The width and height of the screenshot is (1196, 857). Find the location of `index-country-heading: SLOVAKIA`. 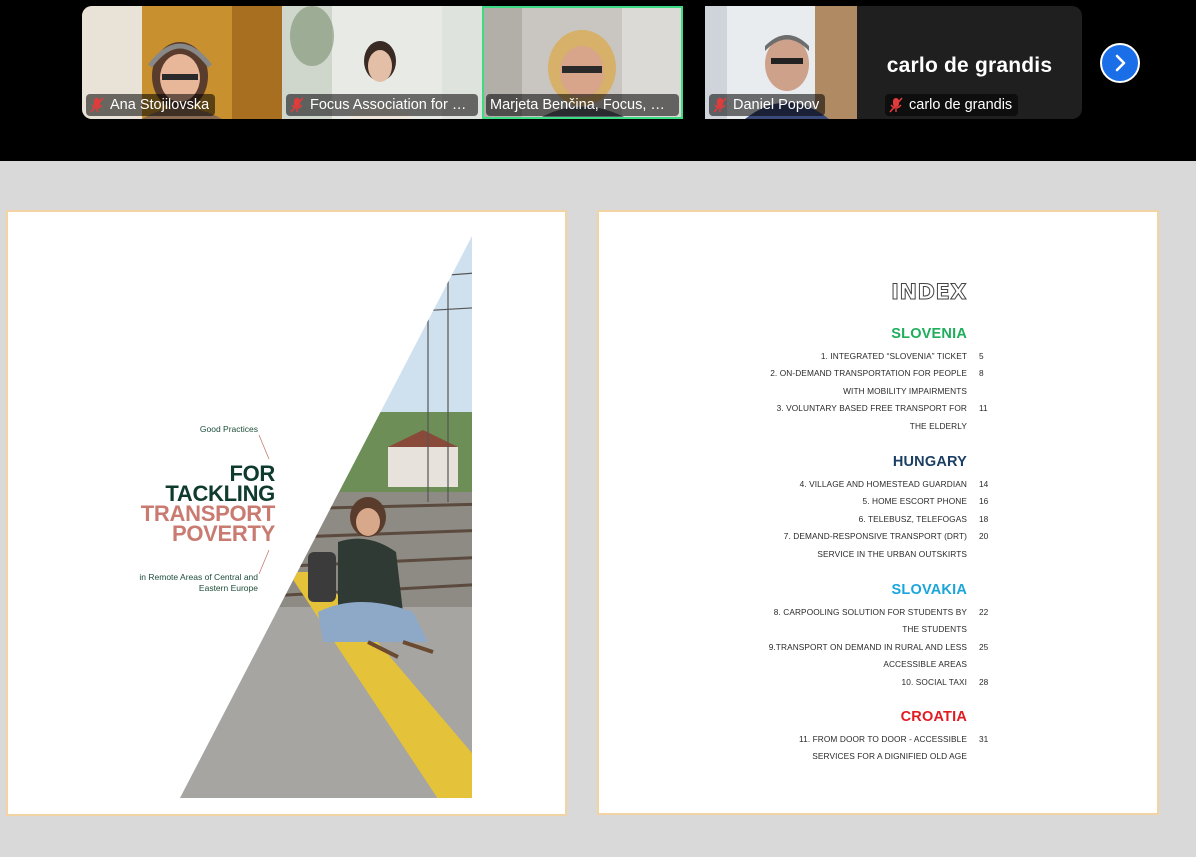

index-country-heading: SLOVAKIA is located at coordinates (929, 590).